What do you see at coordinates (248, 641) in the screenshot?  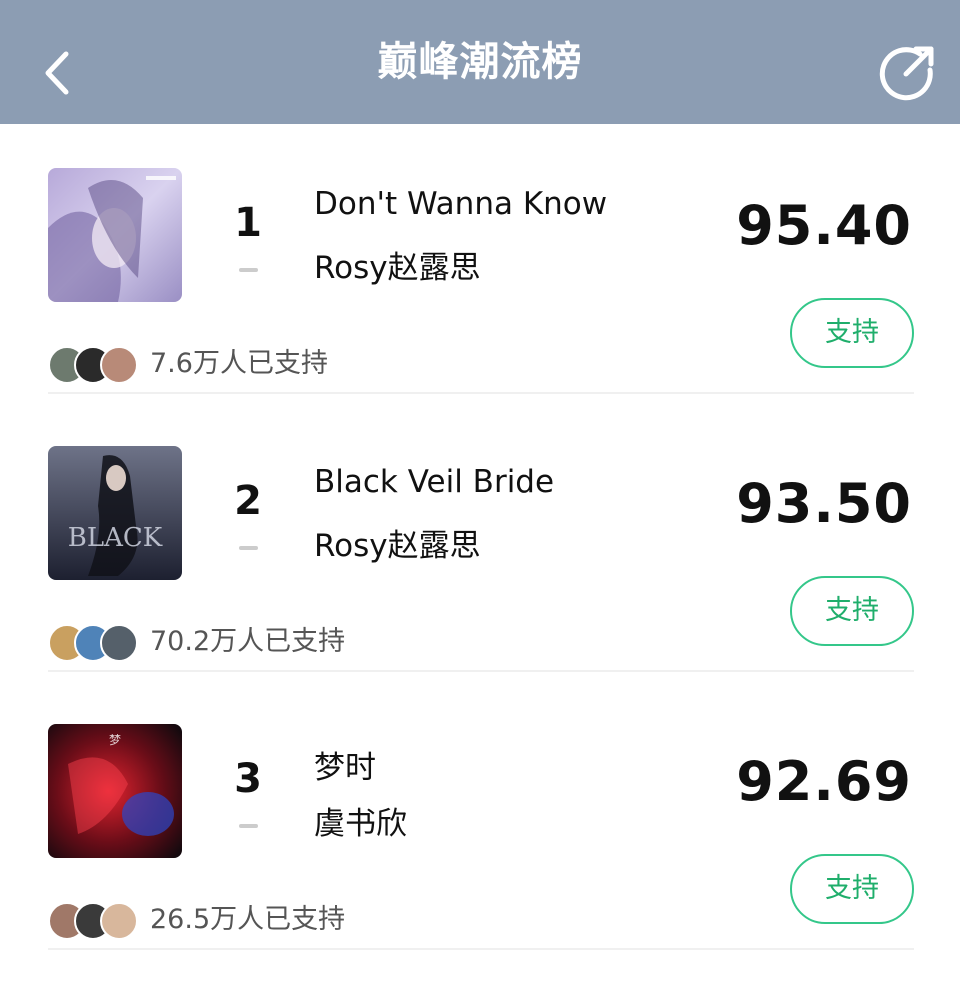 I see `supporter-count: 70.2万人已支持` at bounding box center [248, 641].